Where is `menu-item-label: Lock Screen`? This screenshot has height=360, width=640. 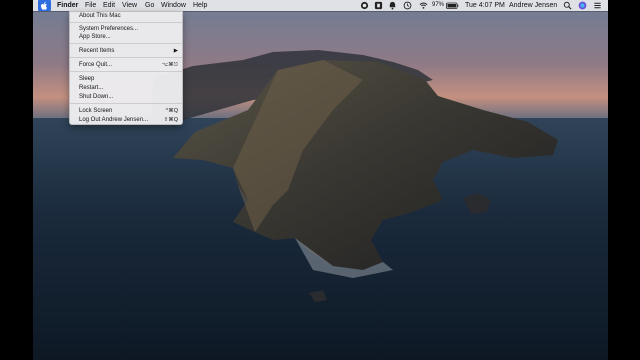 menu-item-label: Lock Screen is located at coordinates (96, 111).